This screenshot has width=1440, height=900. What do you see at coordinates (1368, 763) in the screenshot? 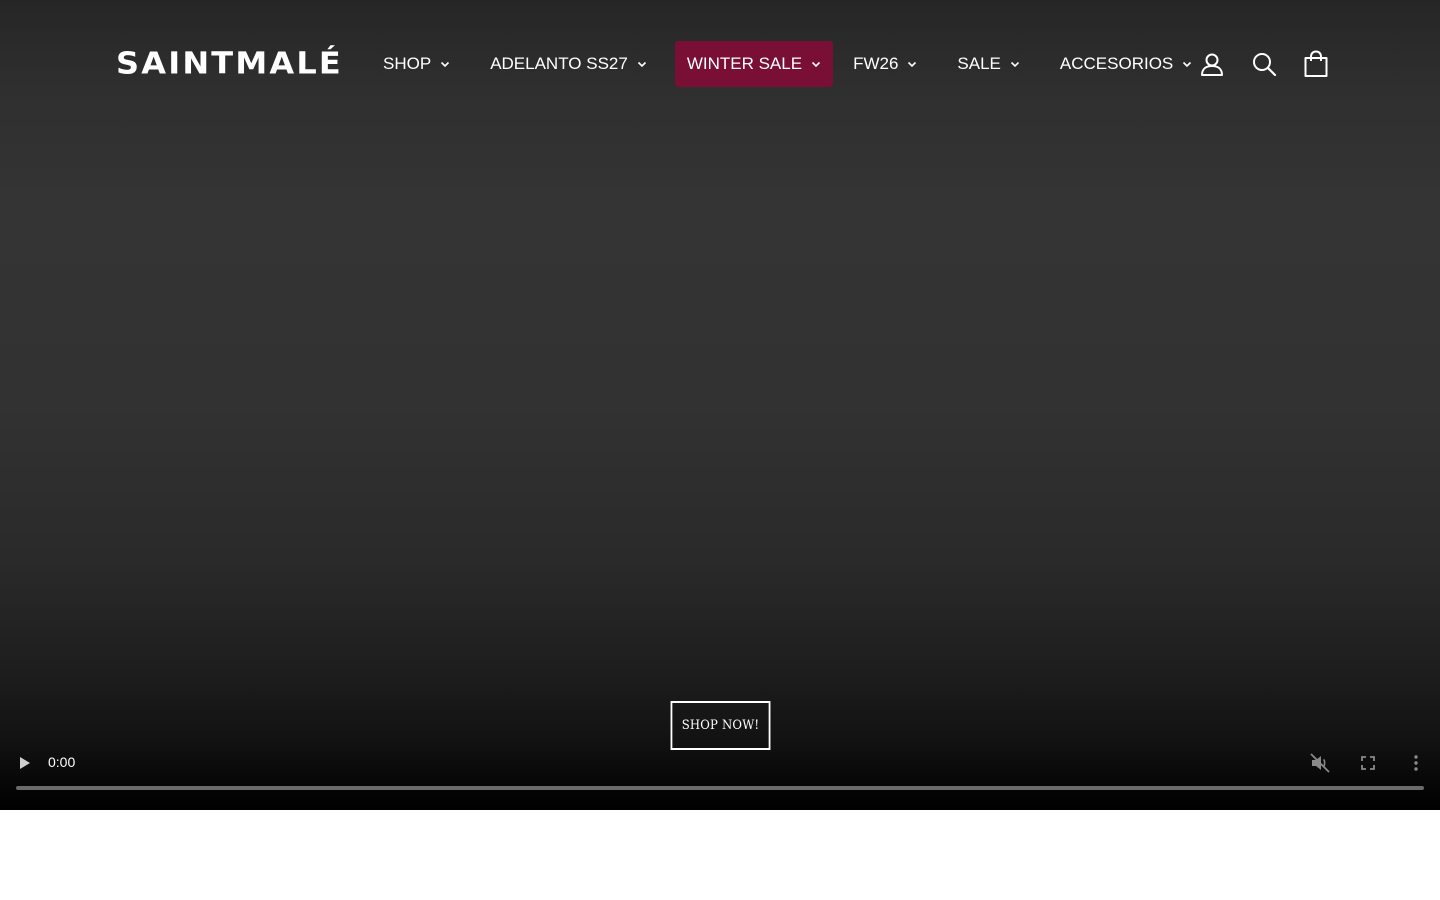
I see `fullscreen-icon` at bounding box center [1368, 763].